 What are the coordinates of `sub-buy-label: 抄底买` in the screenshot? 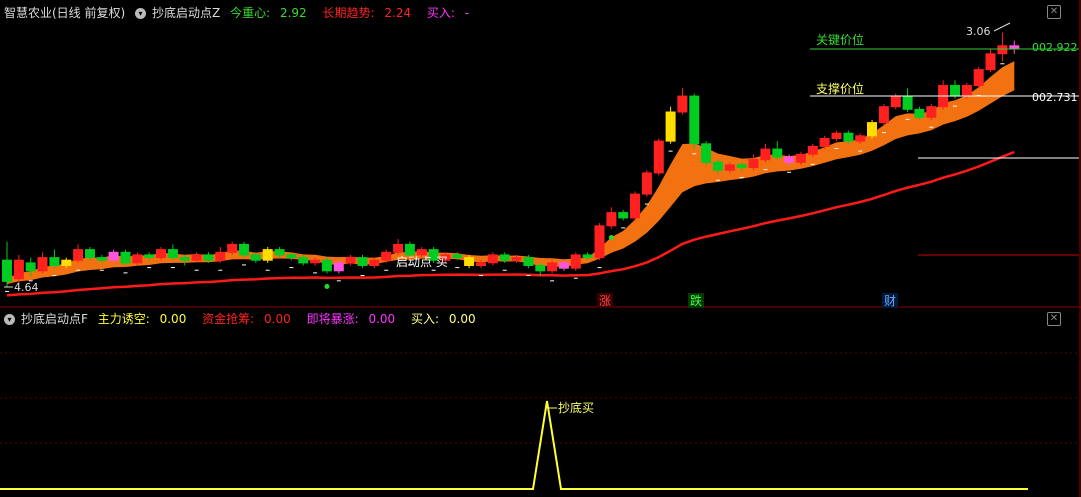 It's located at (576, 407).